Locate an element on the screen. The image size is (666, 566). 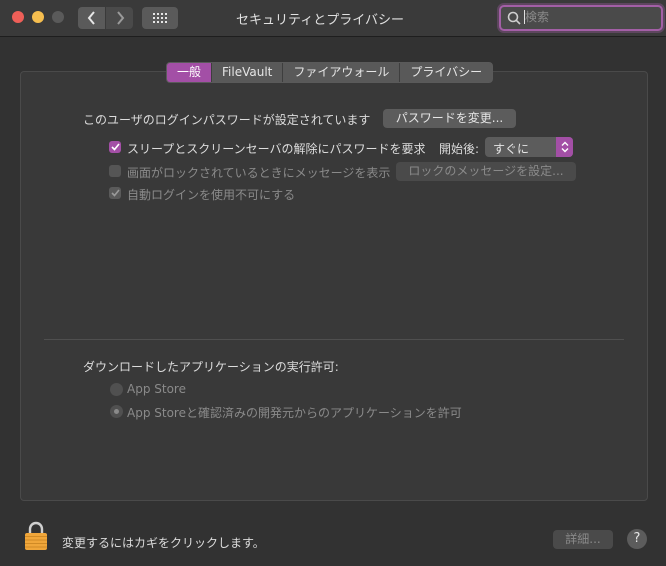
back-button is located at coordinates (91, 18).